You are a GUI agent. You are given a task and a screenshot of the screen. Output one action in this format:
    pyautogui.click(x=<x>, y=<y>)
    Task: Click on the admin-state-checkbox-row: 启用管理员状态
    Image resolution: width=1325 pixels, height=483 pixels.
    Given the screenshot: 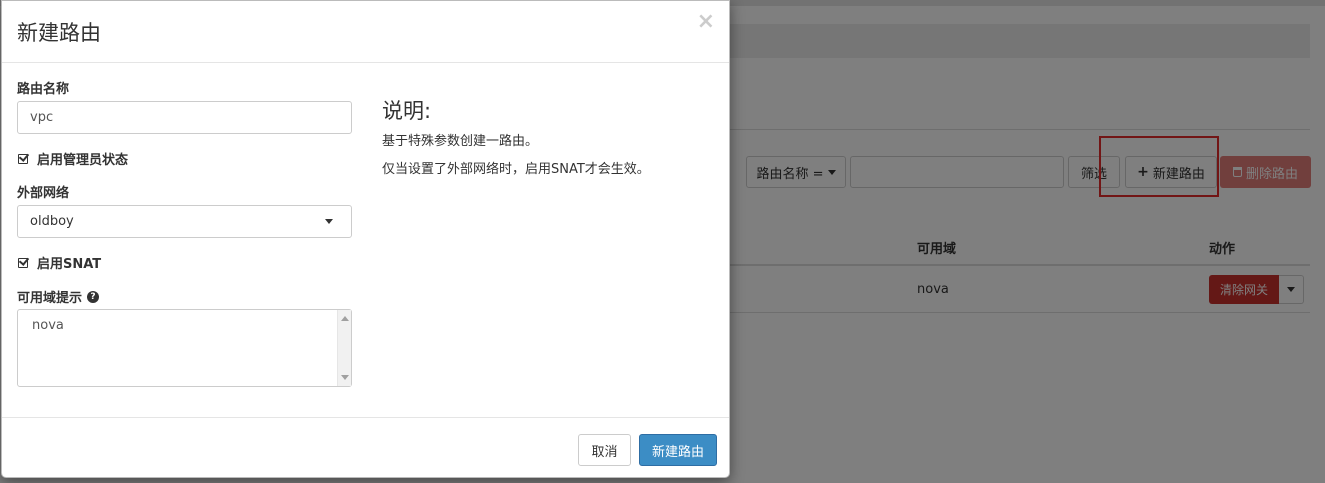 What is the action you would take?
    pyautogui.click(x=72, y=158)
    